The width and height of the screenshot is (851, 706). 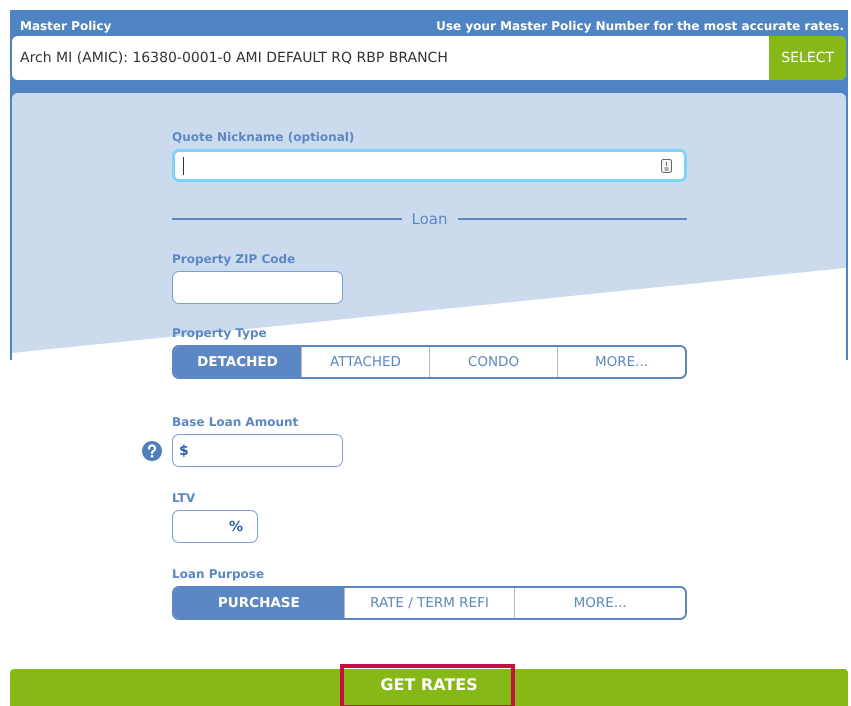 I want to click on field-label: Base Loan Amount, so click(x=236, y=422).